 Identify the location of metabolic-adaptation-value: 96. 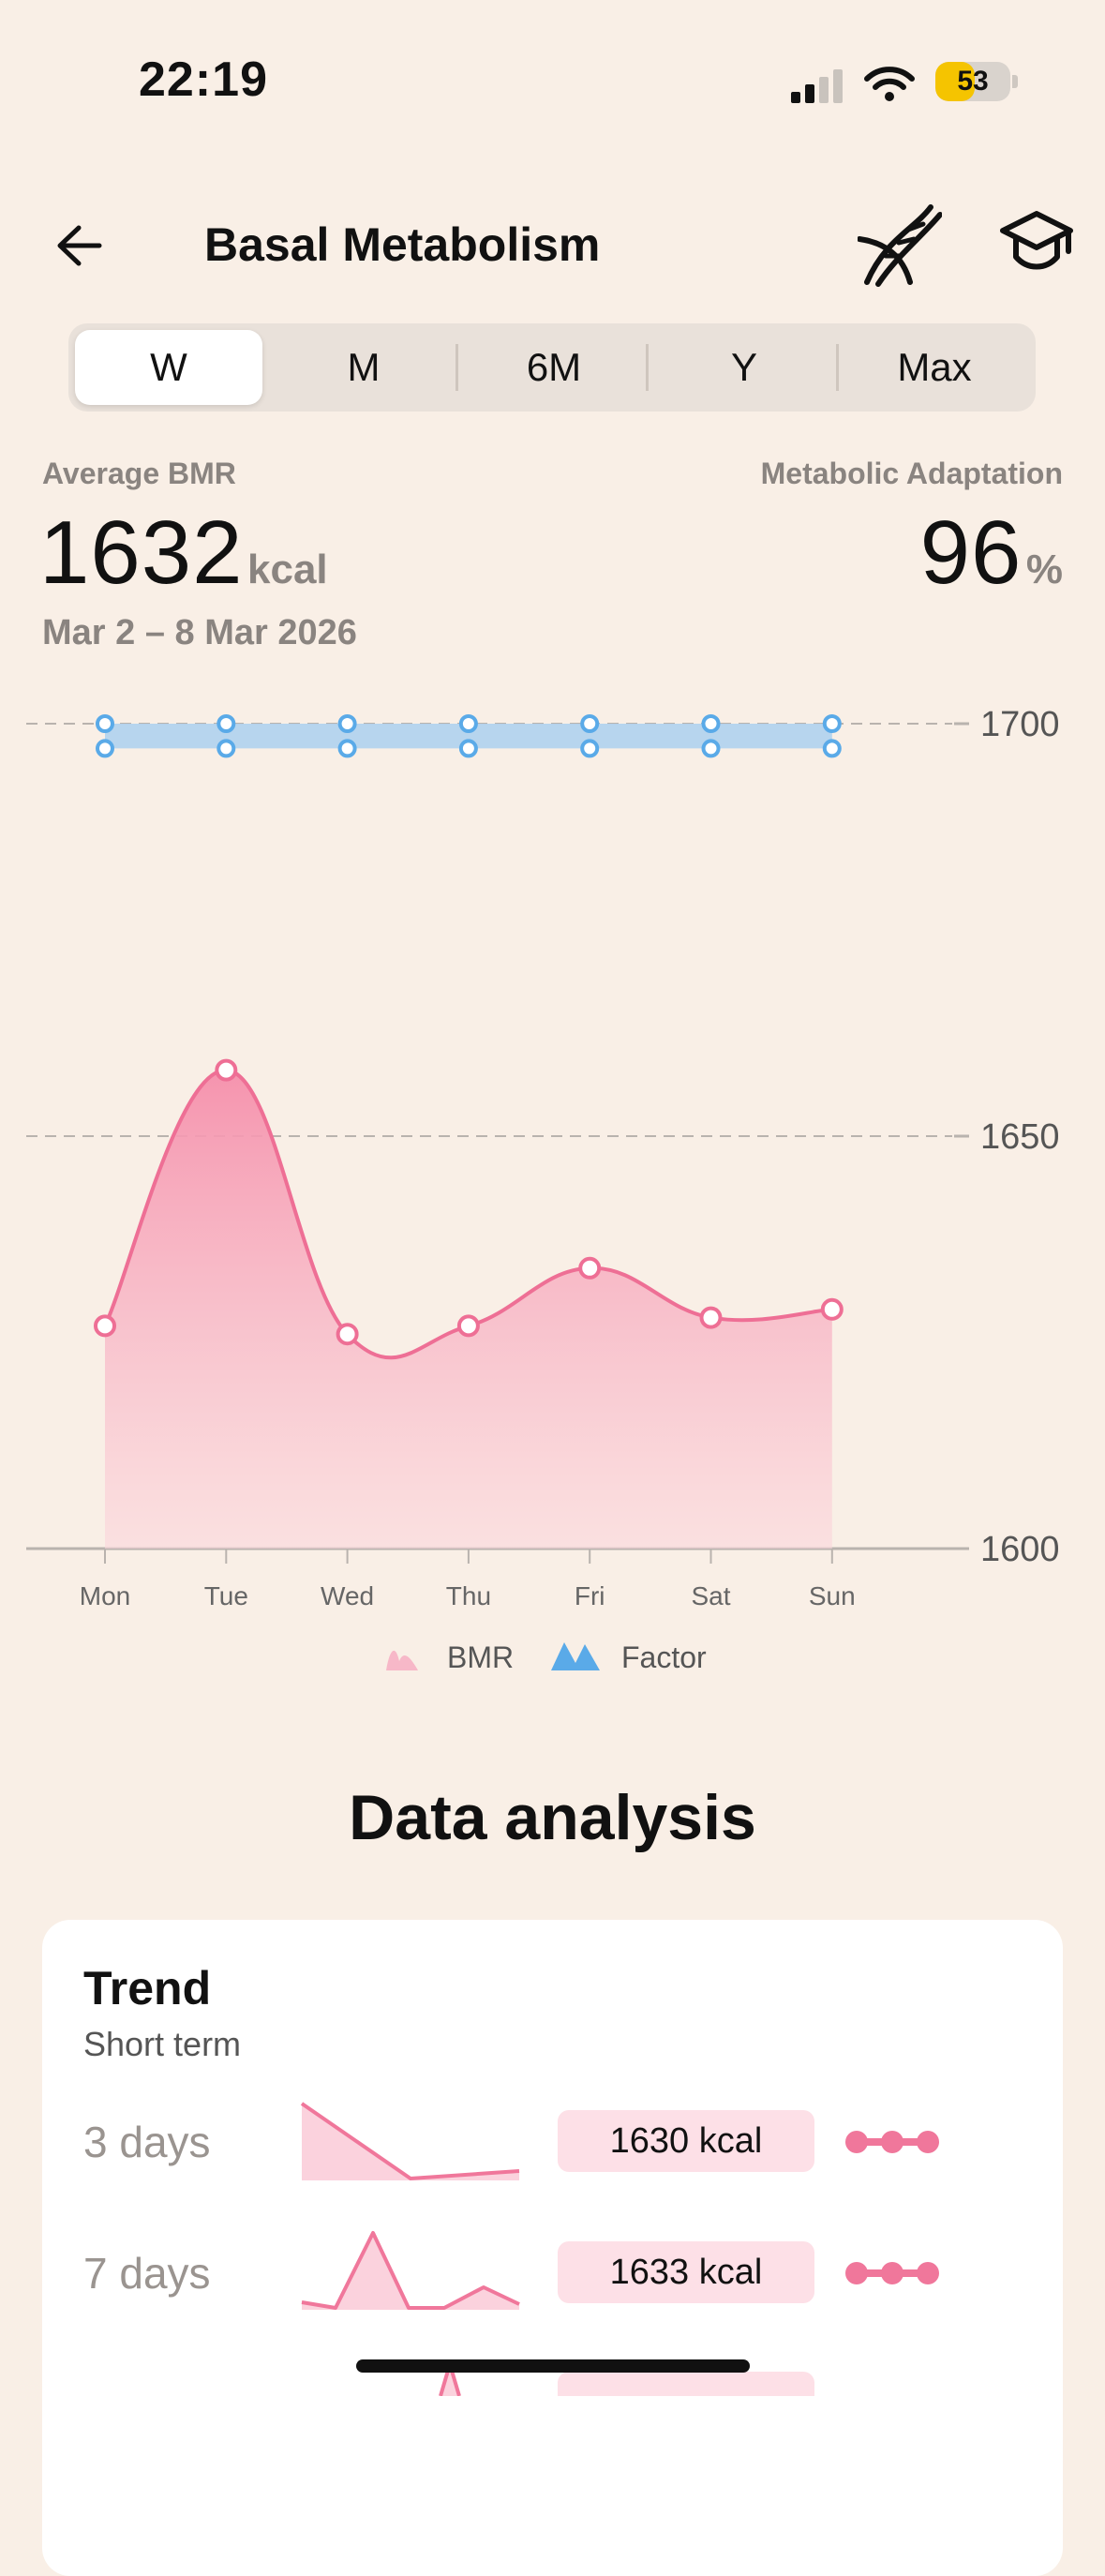
(971, 552).